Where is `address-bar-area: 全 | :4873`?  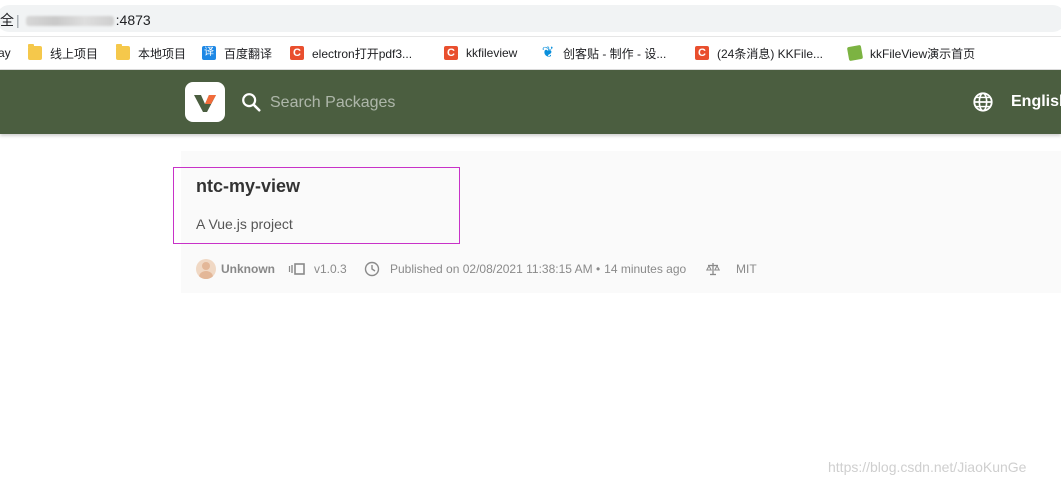 address-bar-area: 全 | :4873 is located at coordinates (530, 18).